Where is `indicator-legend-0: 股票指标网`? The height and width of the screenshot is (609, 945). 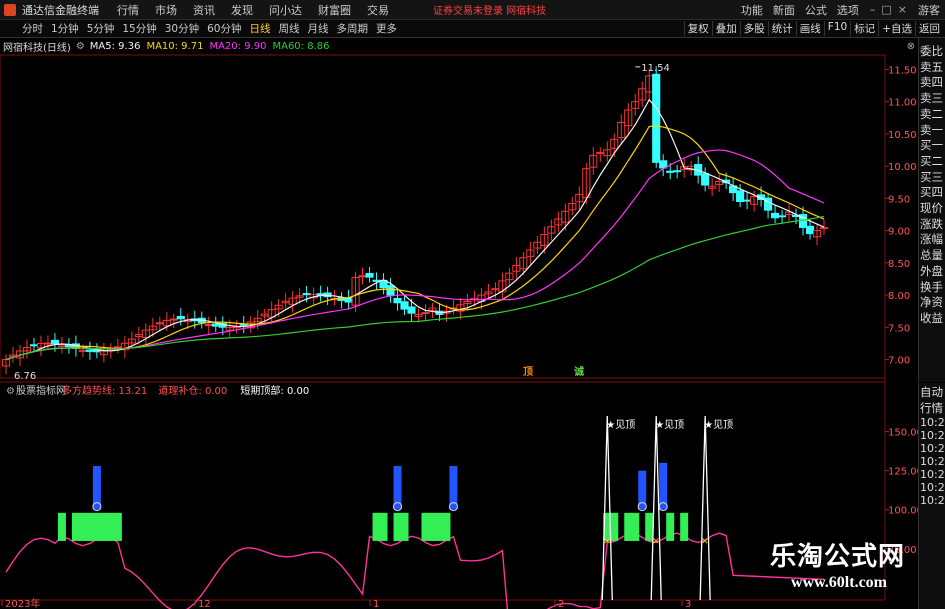
indicator-legend-0: 股票指标网 is located at coordinates (41, 390).